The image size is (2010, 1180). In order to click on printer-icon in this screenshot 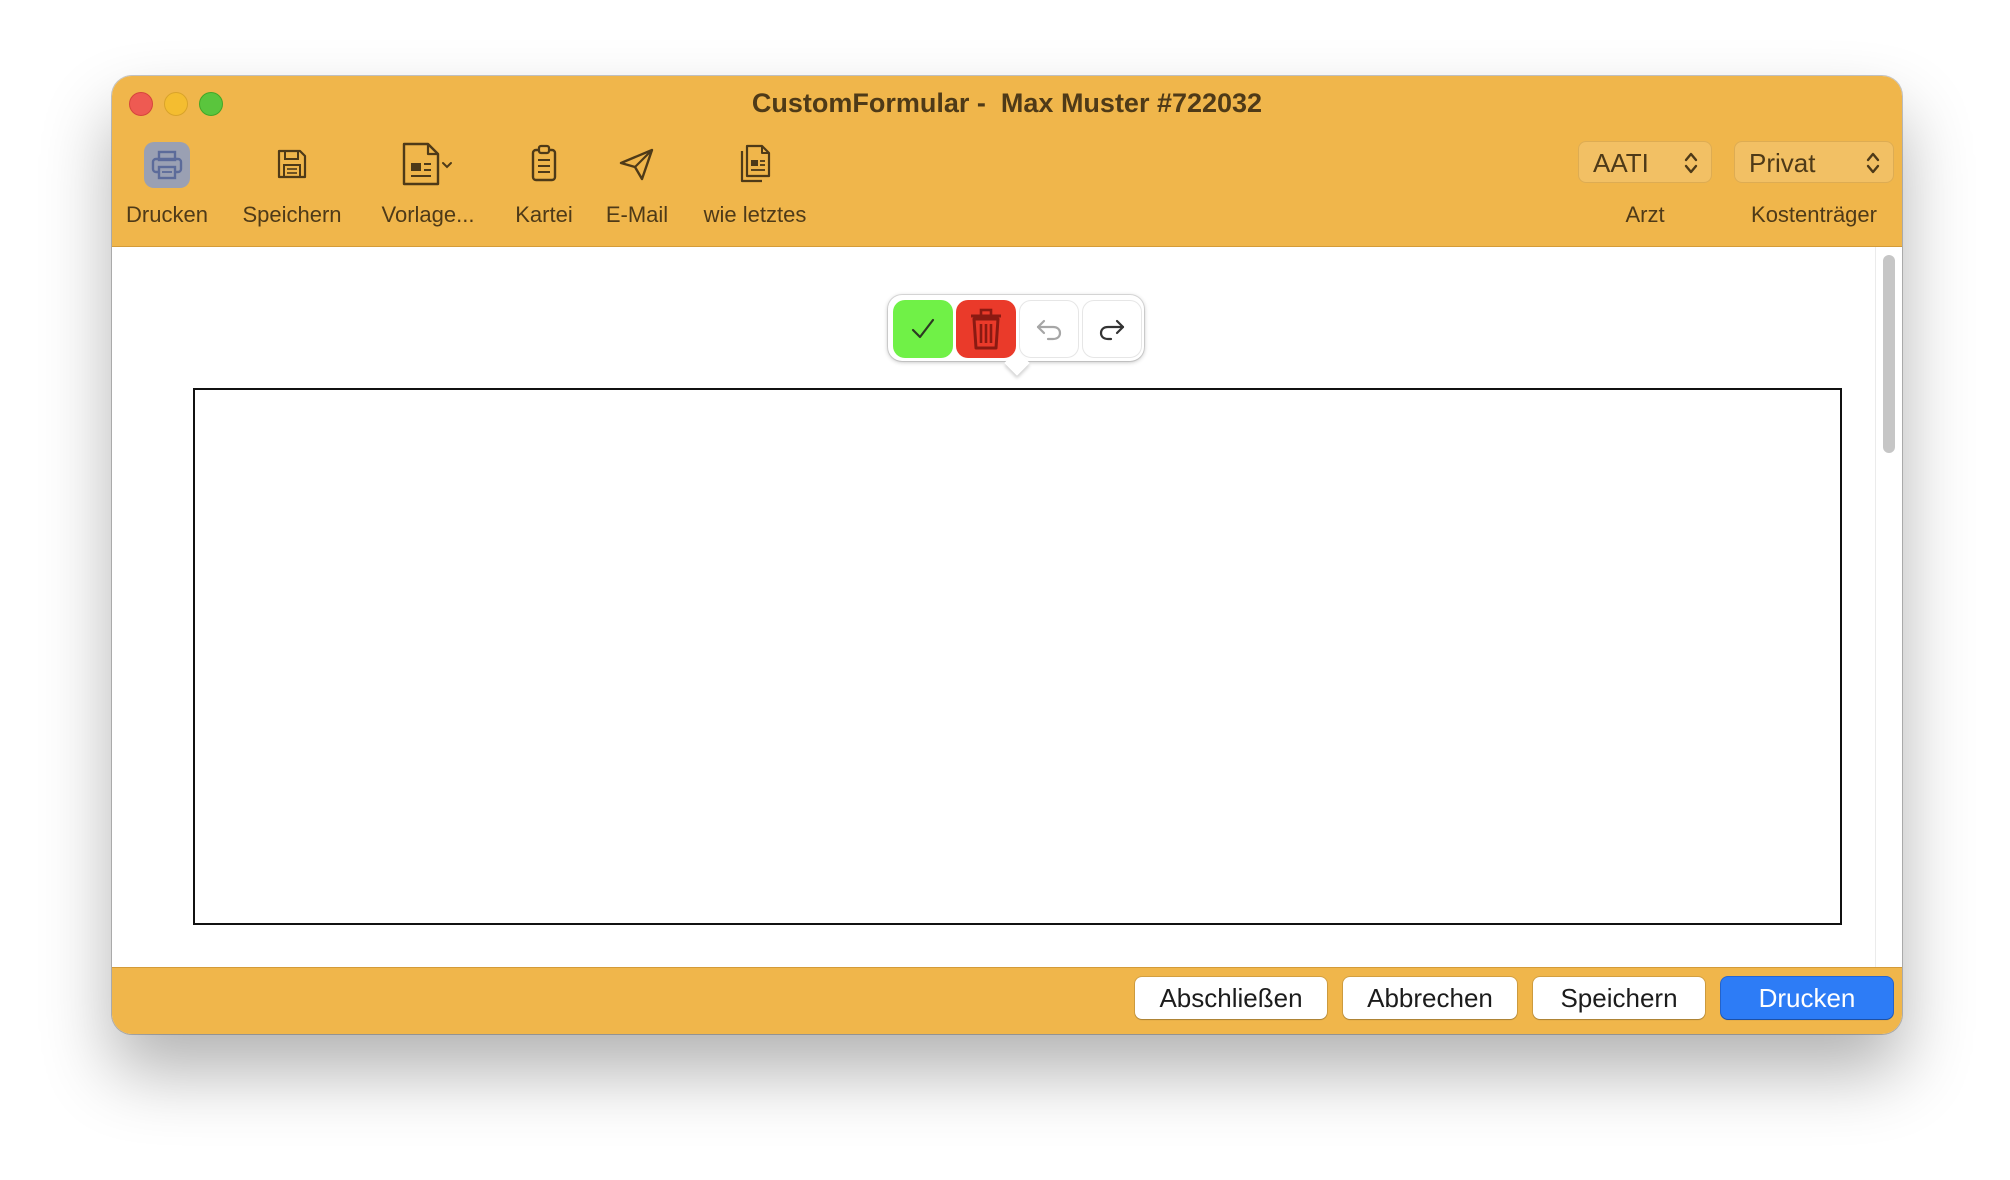, I will do `click(167, 165)`.